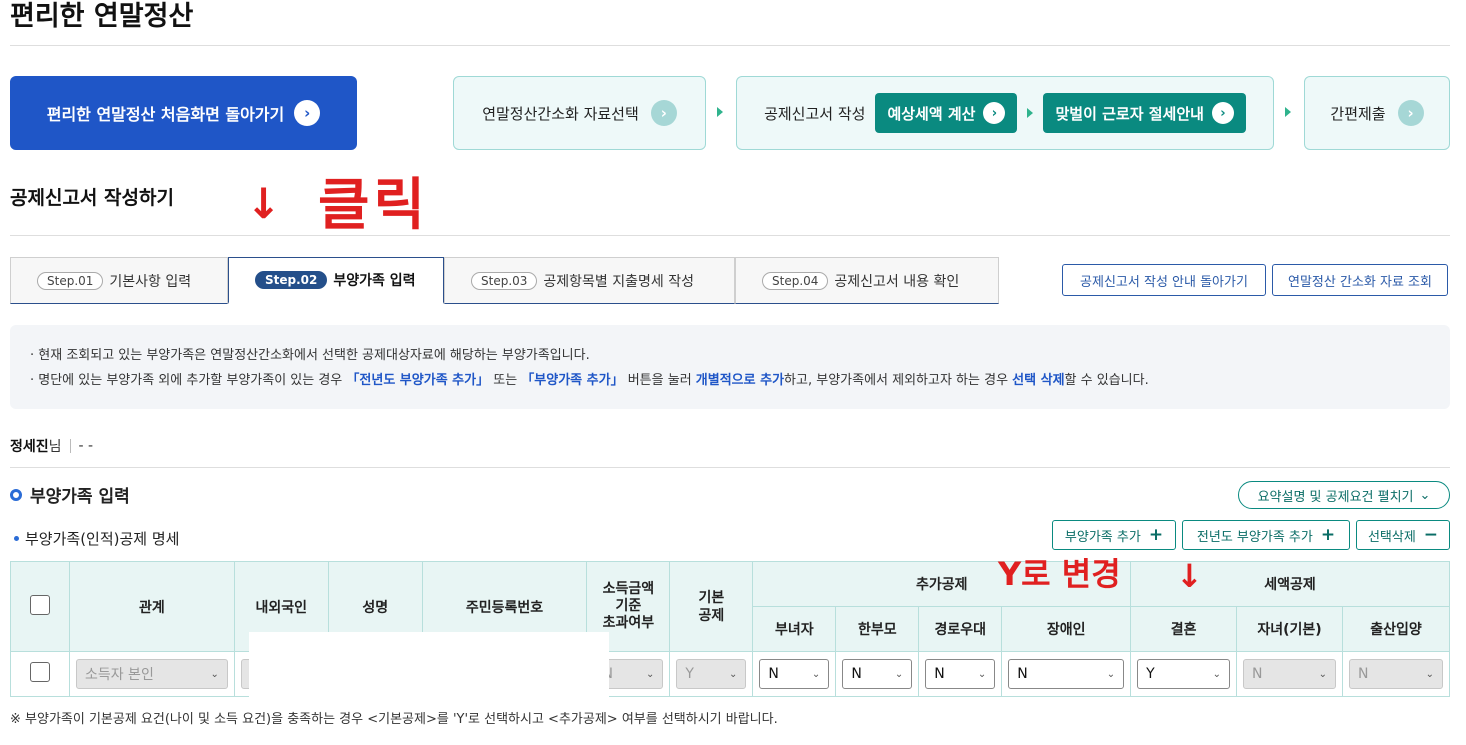 The image size is (1466, 745). What do you see at coordinates (794, 674) in the screenshot?
I see `woman-head-select: N ⌄` at bounding box center [794, 674].